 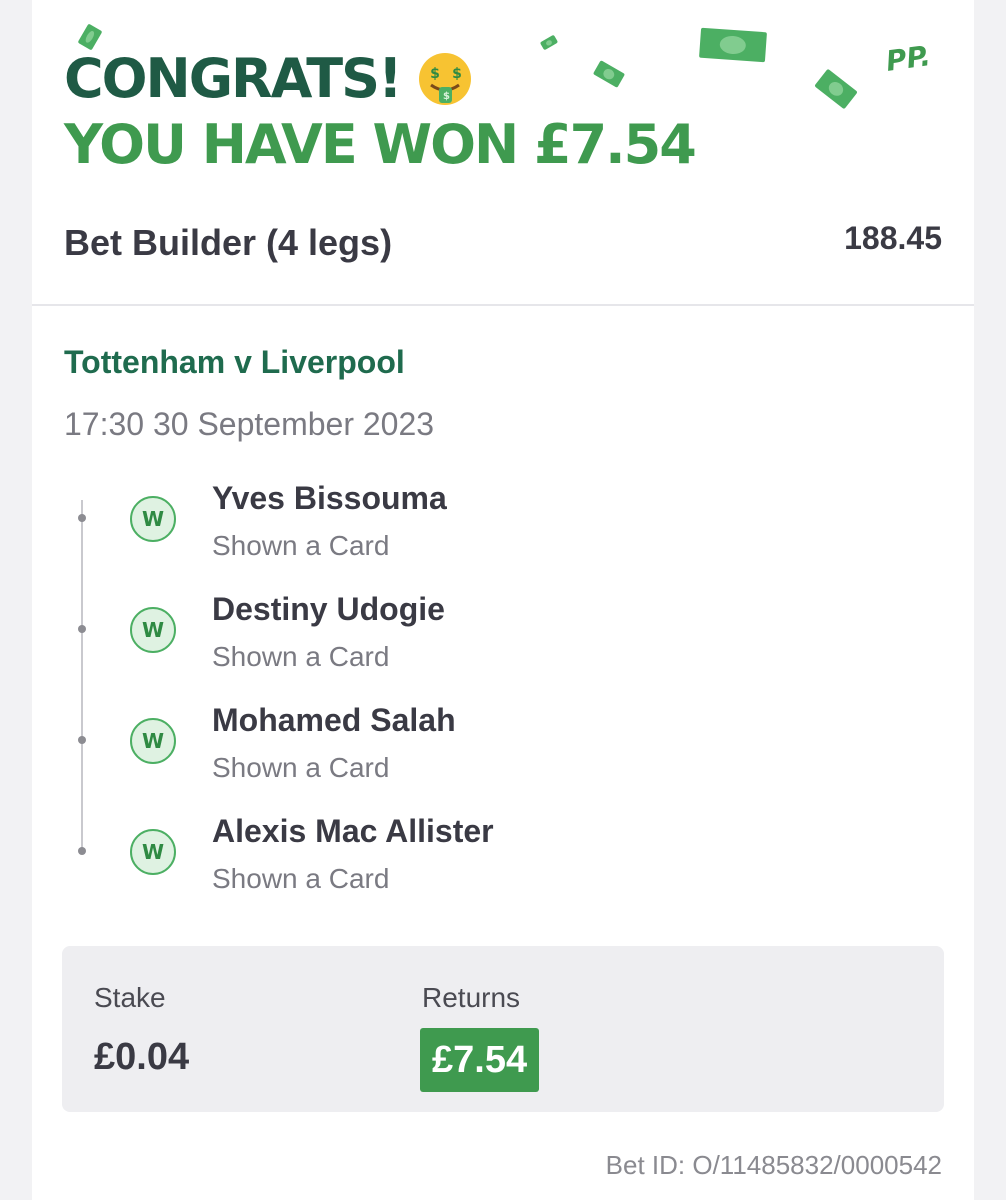 What do you see at coordinates (130, 997) in the screenshot?
I see `stake-label: Stake` at bounding box center [130, 997].